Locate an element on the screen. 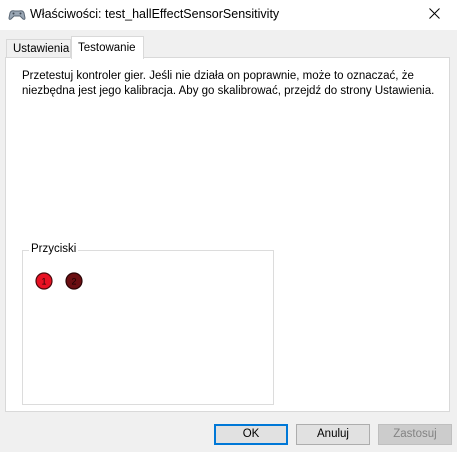 Image resolution: width=457 pixels, height=452 pixels. button-1-indicator: 1 is located at coordinates (44, 281).